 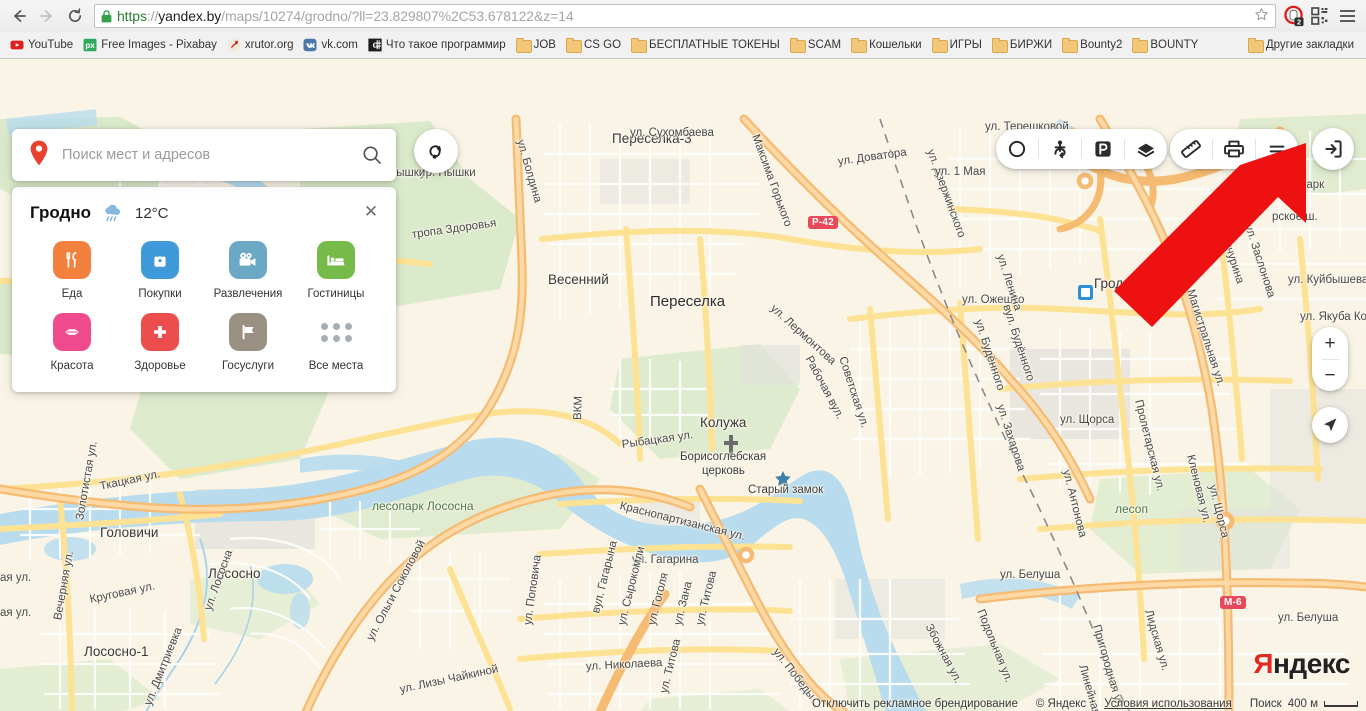 What do you see at coordinates (336, 273) in the screenshot?
I see `category-hotels: Гостиницы` at bounding box center [336, 273].